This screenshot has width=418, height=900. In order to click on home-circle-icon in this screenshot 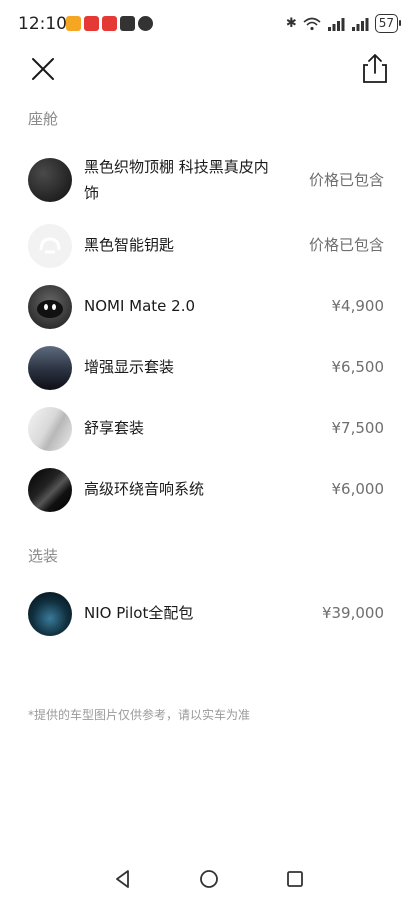, I will do `click(209, 879)`.